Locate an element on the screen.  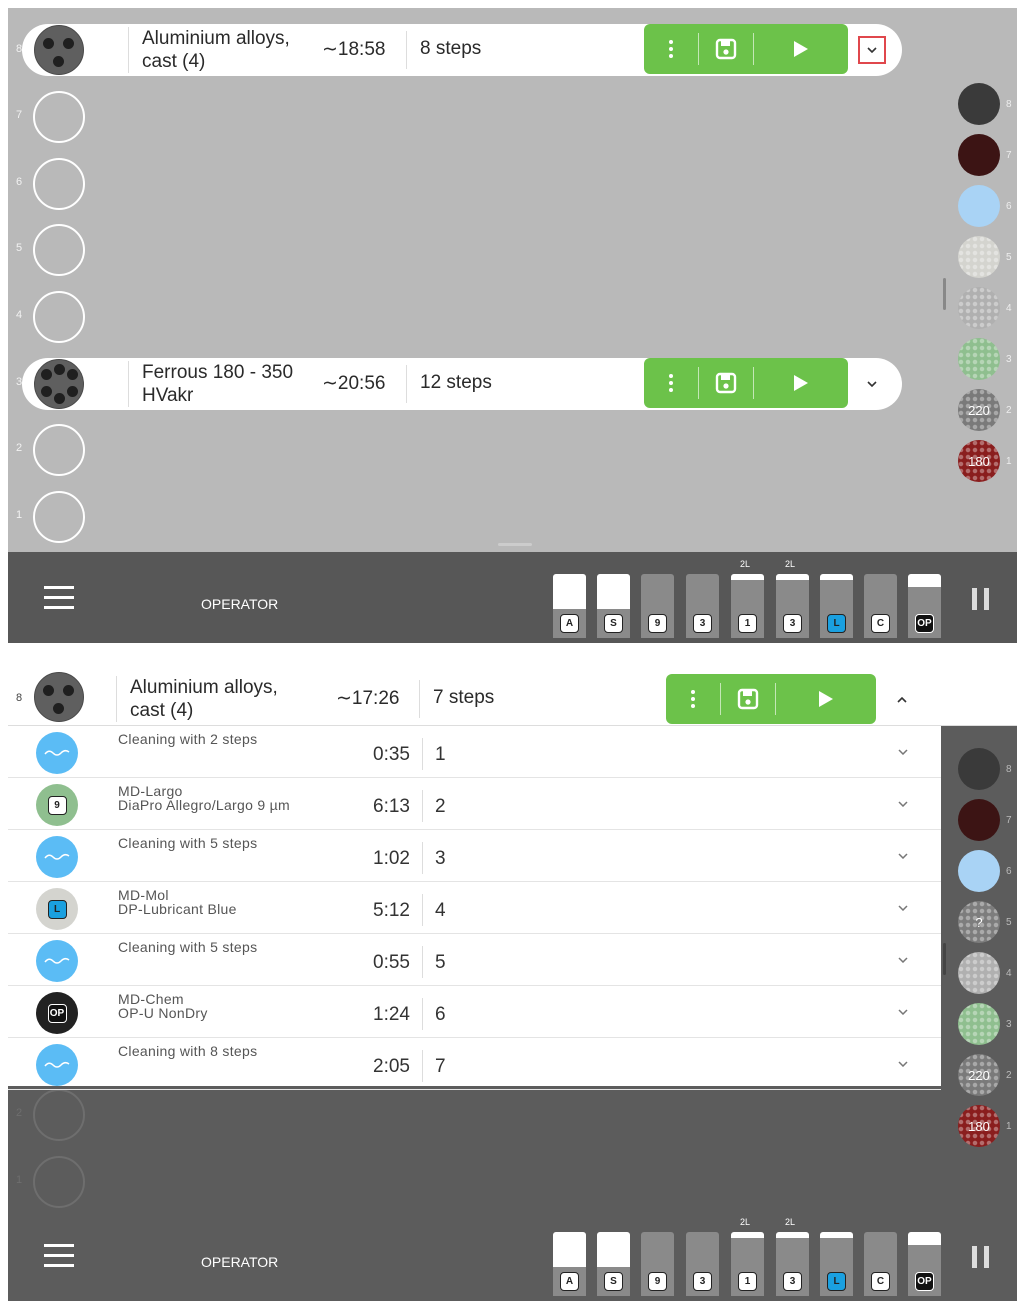
method-actions is located at coordinates (746, 383).